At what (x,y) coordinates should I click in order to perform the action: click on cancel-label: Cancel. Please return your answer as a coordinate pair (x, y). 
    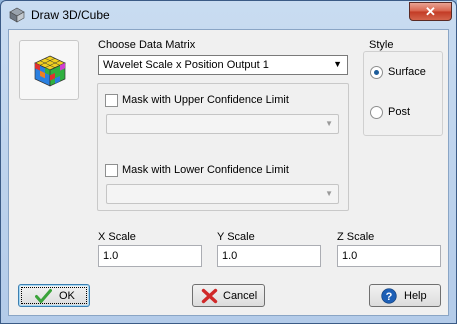
    Looking at the image, I should click on (240, 296).